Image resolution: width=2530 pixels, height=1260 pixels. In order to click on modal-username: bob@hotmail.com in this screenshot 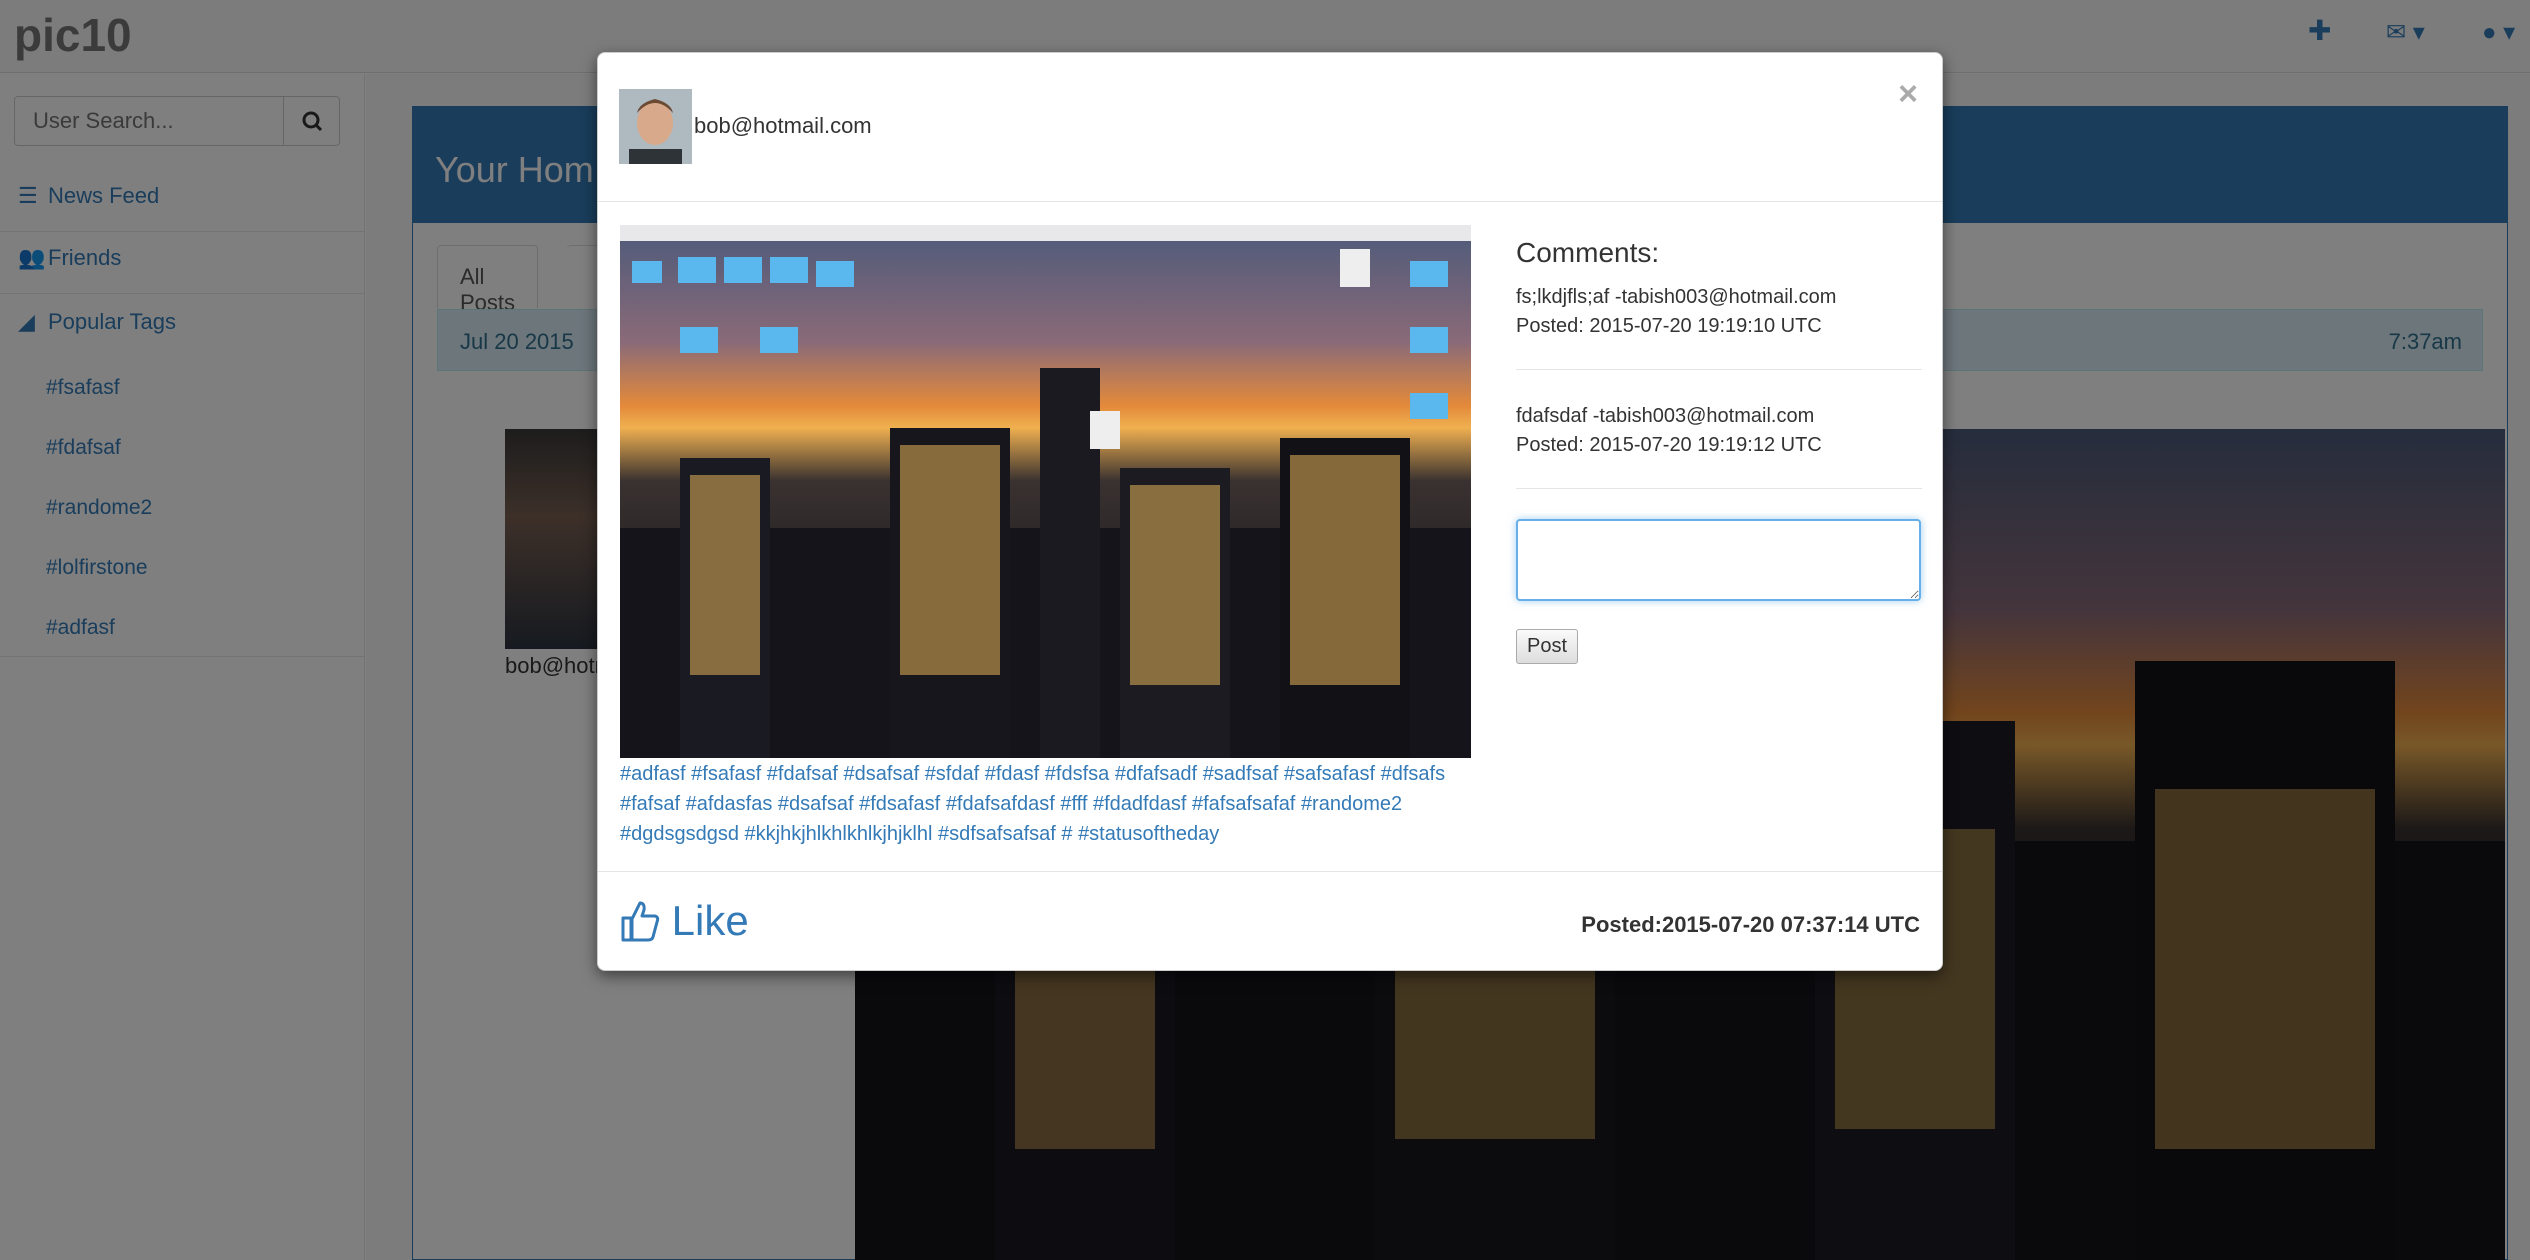, I will do `click(783, 126)`.